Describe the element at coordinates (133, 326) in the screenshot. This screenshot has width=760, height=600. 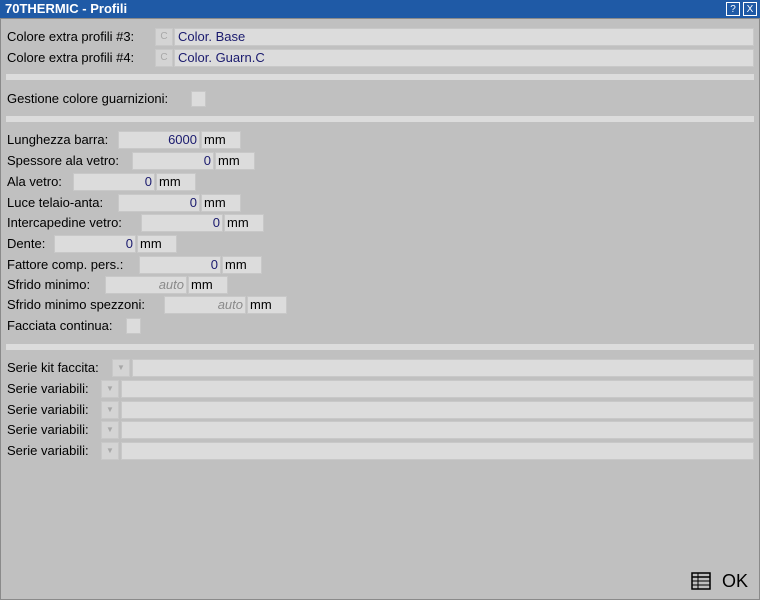
I see `facciata-checkbox` at that location.